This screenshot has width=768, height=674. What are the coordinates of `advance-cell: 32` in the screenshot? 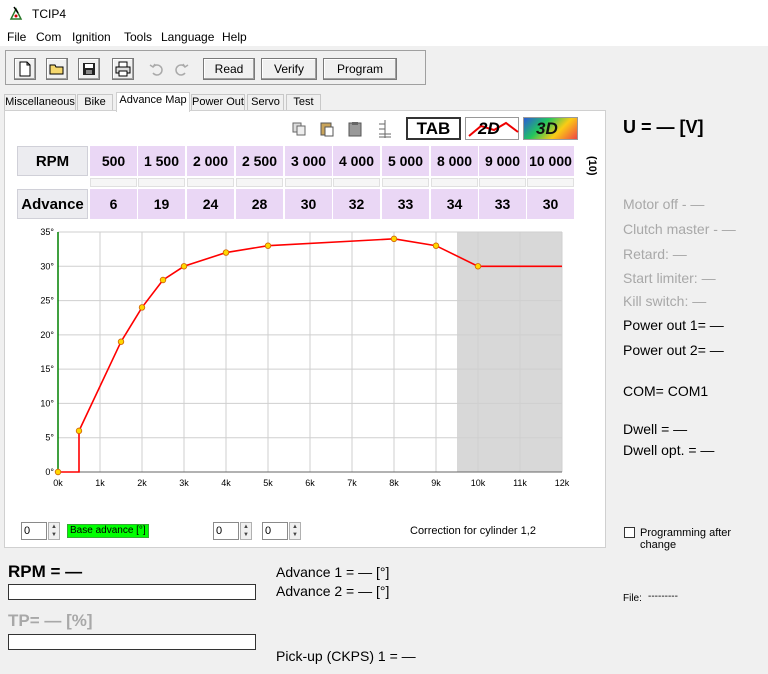 It's located at (356, 204).